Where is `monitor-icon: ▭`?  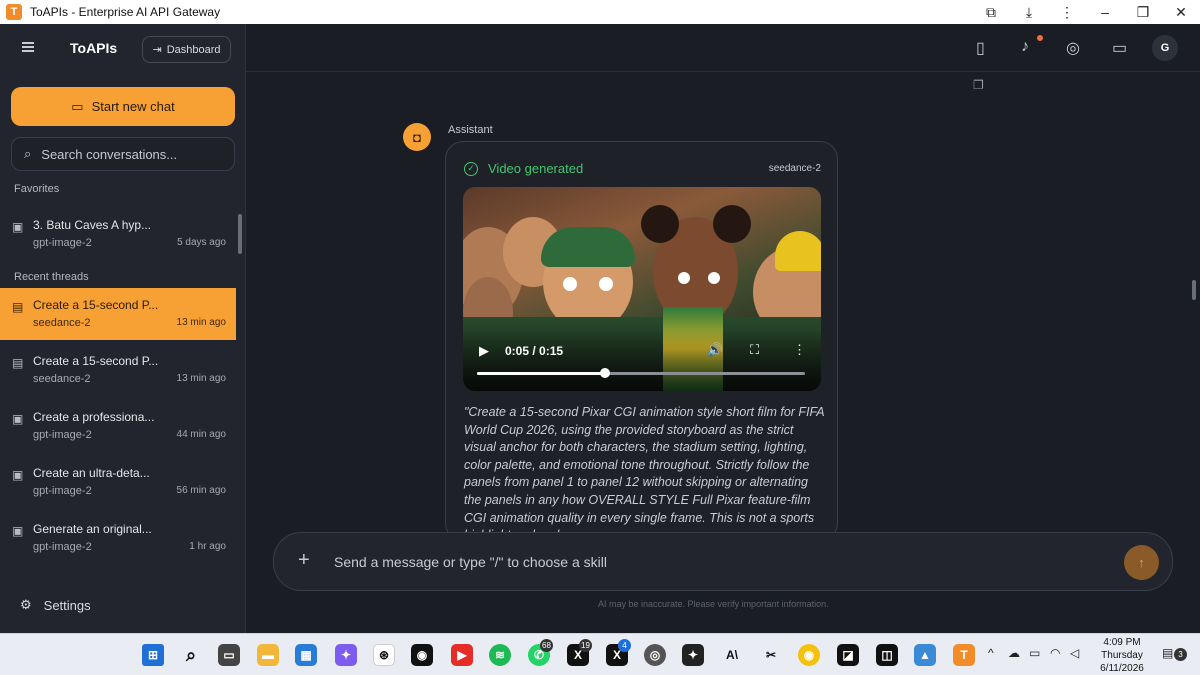
monitor-icon: ▭ is located at coordinates (1119, 48).